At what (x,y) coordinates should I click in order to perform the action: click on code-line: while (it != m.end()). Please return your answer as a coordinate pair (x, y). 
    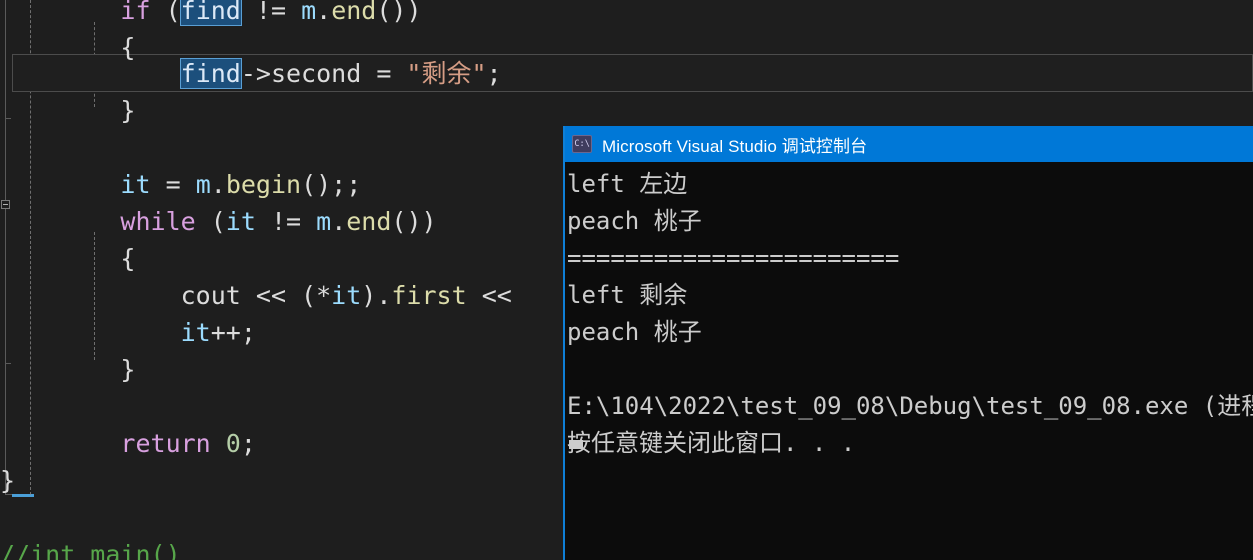
    Looking at the image, I should click on (218, 221).